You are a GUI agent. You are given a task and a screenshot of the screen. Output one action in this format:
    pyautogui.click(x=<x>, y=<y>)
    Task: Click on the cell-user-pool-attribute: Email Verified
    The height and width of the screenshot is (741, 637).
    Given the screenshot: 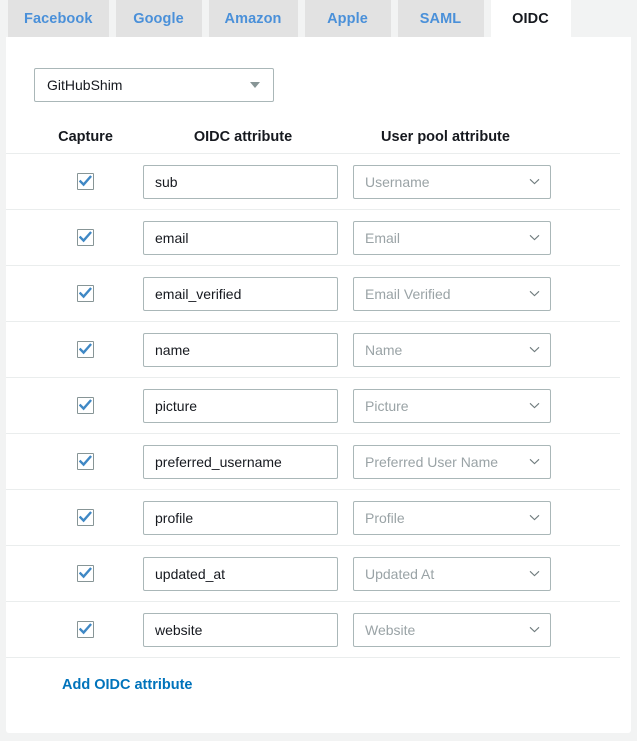 What is the action you would take?
    pyautogui.click(x=462, y=293)
    